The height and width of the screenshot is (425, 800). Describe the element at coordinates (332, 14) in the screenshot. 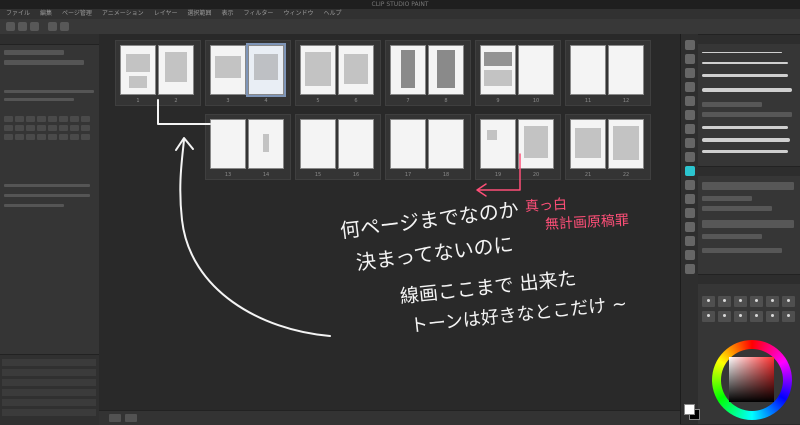

I see `menu-help: ヘルプ` at that location.